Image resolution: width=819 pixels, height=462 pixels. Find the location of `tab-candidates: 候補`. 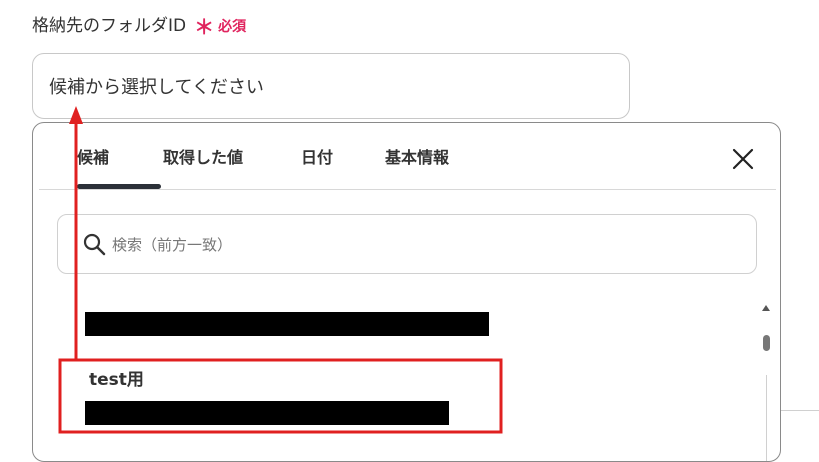

tab-candidates: 候補 is located at coordinates (119, 156).